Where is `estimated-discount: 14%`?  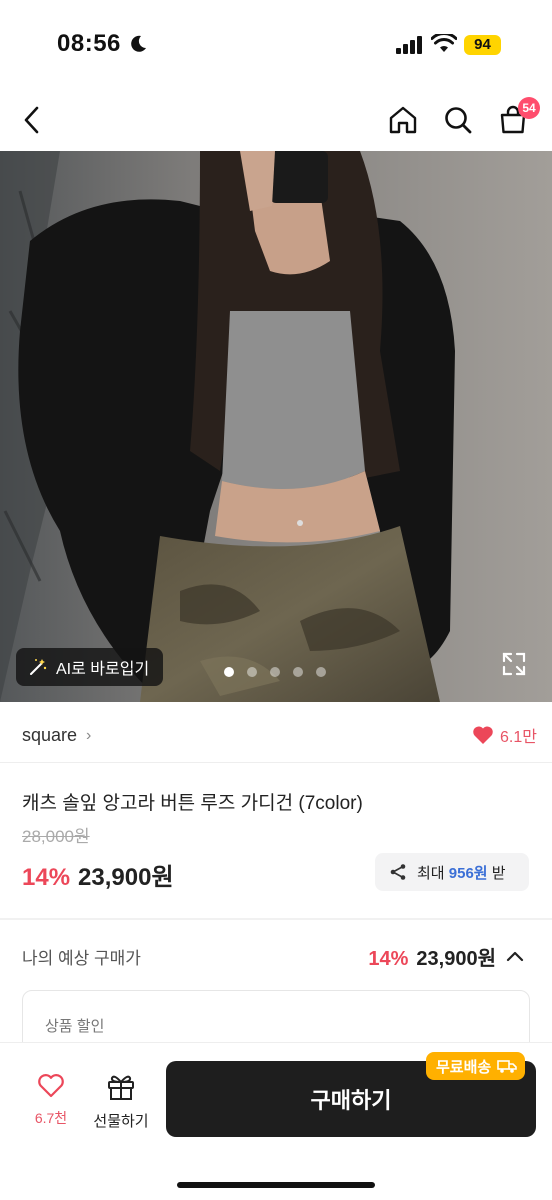 estimated-discount: 14% is located at coordinates (388, 959).